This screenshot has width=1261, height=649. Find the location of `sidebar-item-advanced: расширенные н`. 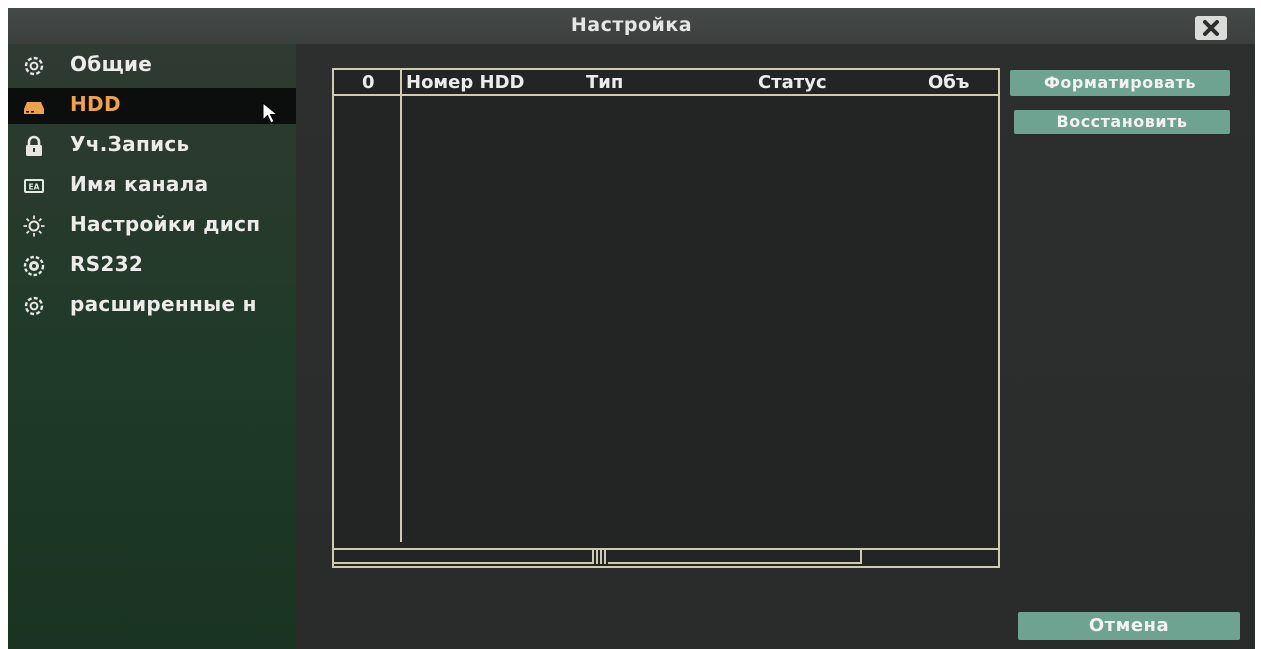

sidebar-item-advanced: расширенные н is located at coordinates (152, 306).